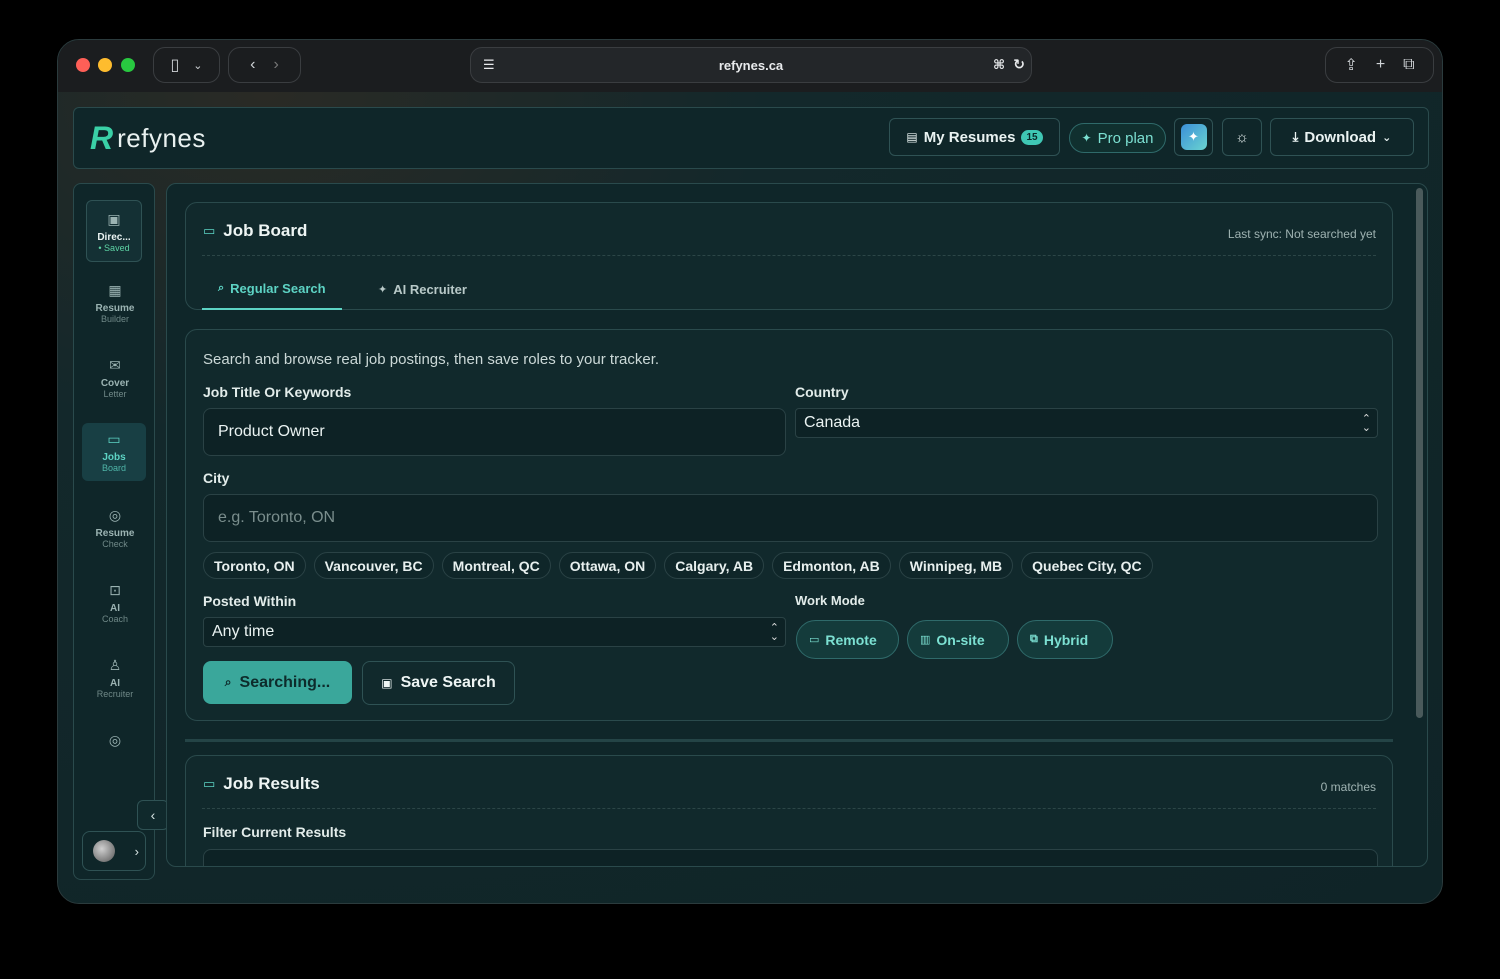 The height and width of the screenshot is (979, 1500). Describe the element at coordinates (831, 565) in the screenshot. I see `city-chip: Edmonton, AB` at that location.